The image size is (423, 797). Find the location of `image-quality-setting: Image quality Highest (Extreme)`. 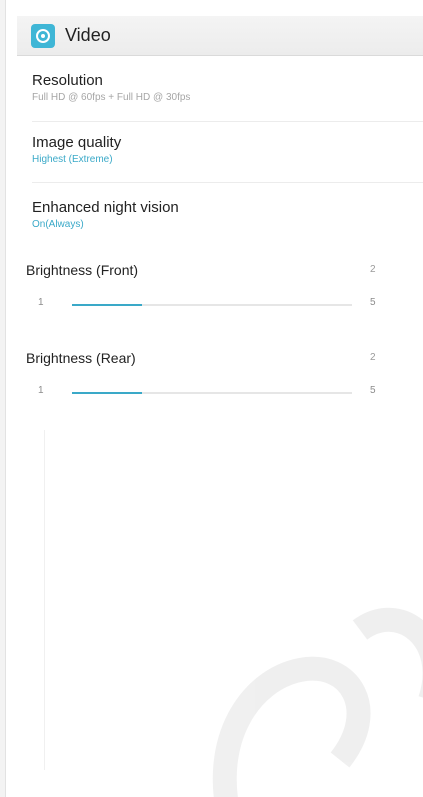

image-quality-setting: Image quality Highest (Extreme) is located at coordinates (227, 150).